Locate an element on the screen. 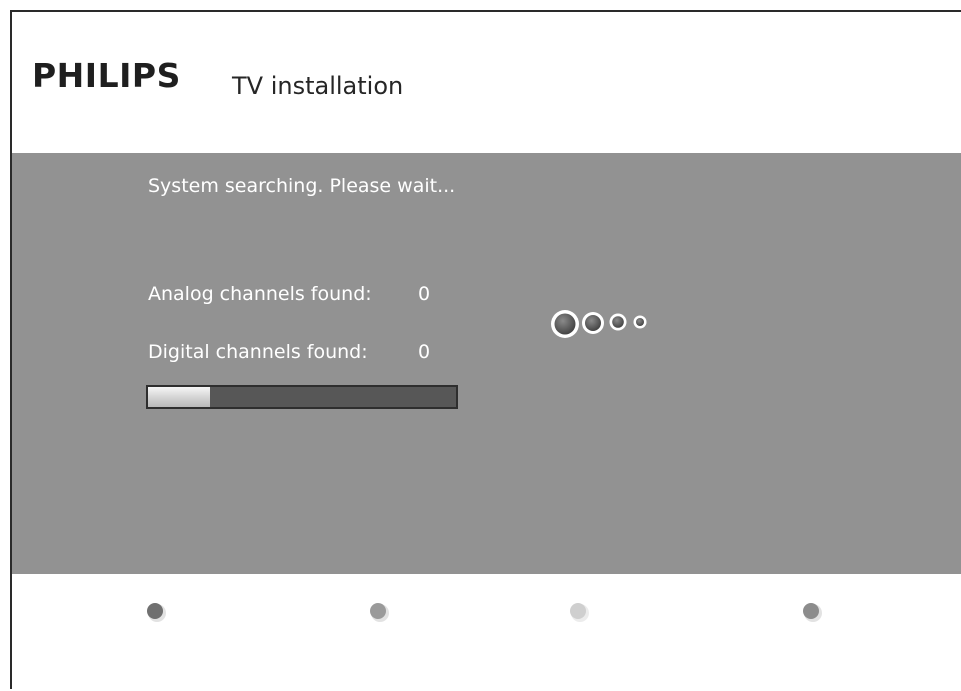 The image size is (961, 691). green-key-icon is located at coordinates (379, 612).